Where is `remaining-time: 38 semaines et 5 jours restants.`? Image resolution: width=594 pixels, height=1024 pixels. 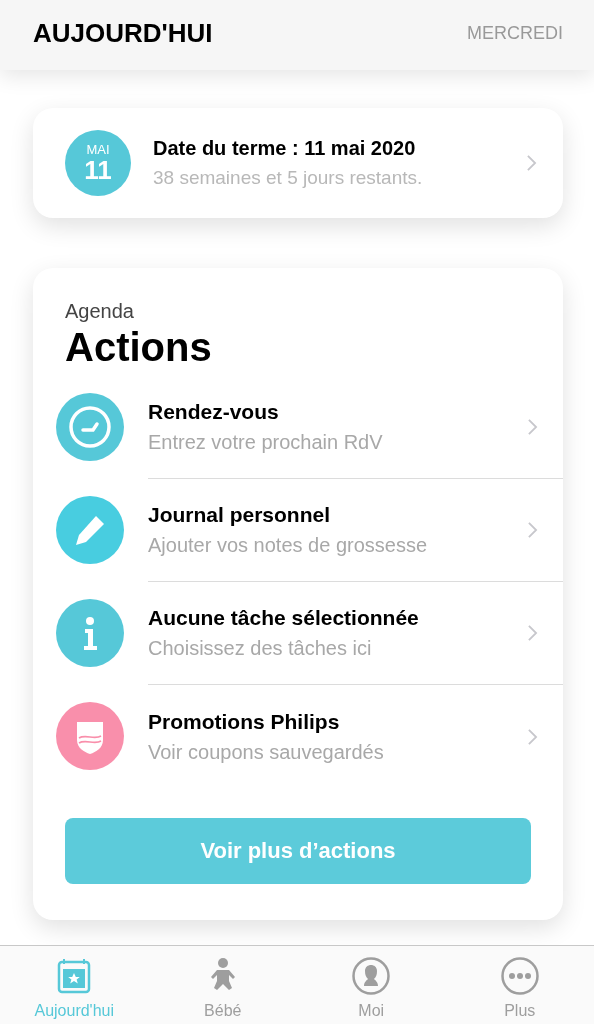 remaining-time: 38 semaines et 5 jours restants. is located at coordinates (288, 178).